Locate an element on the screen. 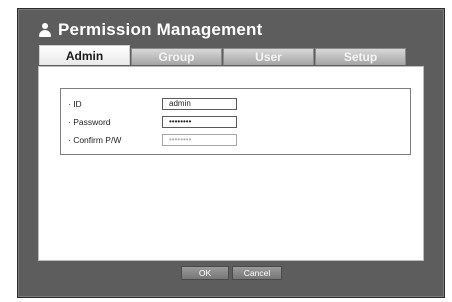 This screenshot has width=452, height=302. title-bar: Permission Management is located at coordinates (150, 30).